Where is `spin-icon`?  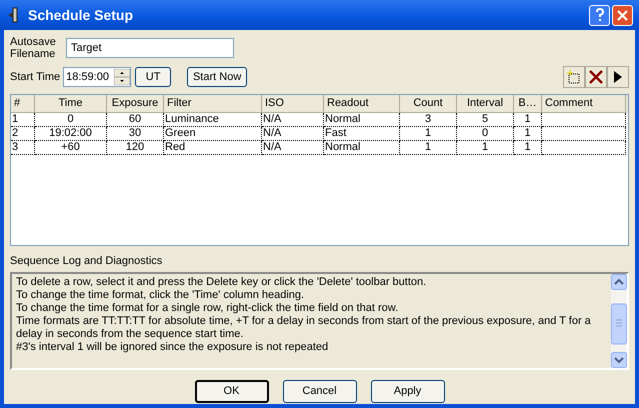
spin-icon is located at coordinates (122, 77).